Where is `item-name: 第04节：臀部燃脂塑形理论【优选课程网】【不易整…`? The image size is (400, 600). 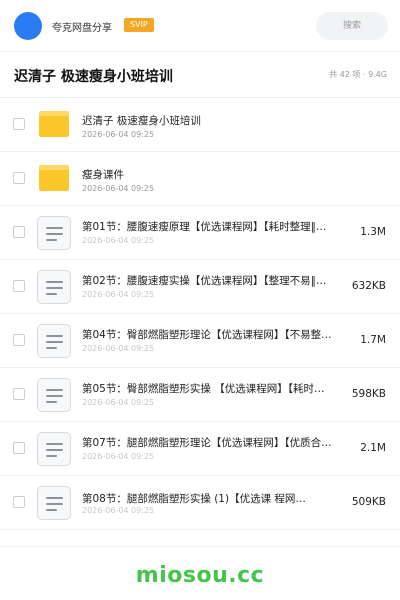 item-name: 第04节：臀部燃脂塑形理论【优选课程网】【不易整… is located at coordinates (207, 335).